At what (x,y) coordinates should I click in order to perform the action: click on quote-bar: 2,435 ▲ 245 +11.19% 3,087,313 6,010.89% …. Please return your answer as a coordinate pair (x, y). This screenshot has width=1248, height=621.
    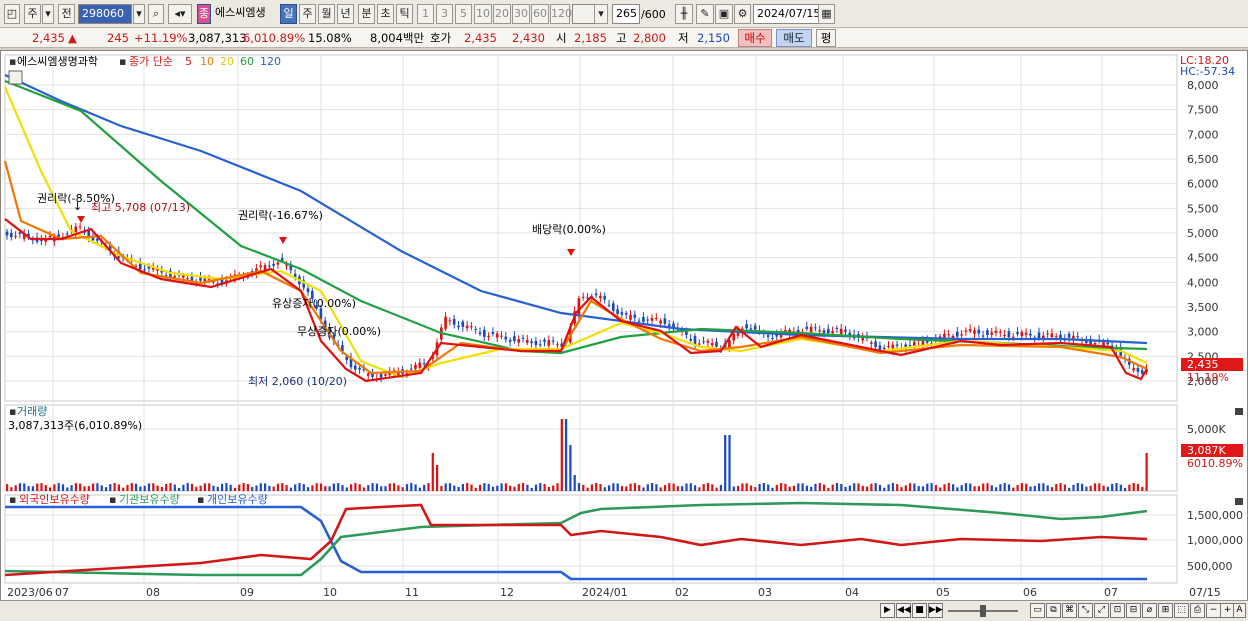
    Looking at the image, I should click on (624, 38).